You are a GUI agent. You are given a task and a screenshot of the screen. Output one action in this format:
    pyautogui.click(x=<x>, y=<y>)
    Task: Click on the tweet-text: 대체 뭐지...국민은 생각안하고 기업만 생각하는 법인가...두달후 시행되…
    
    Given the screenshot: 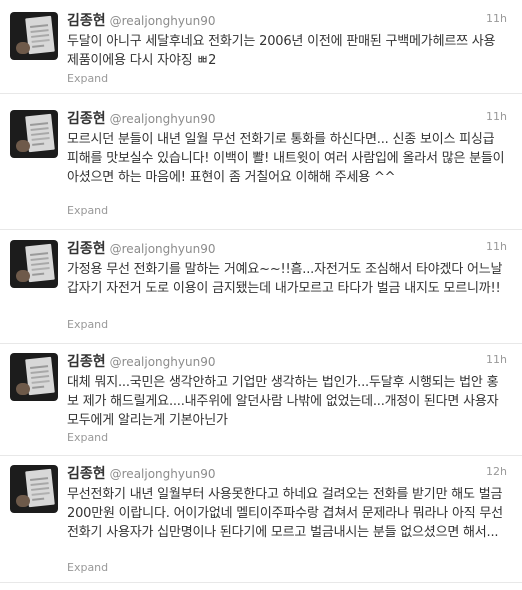 What is the action you would take?
    pyautogui.click(x=283, y=401)
    